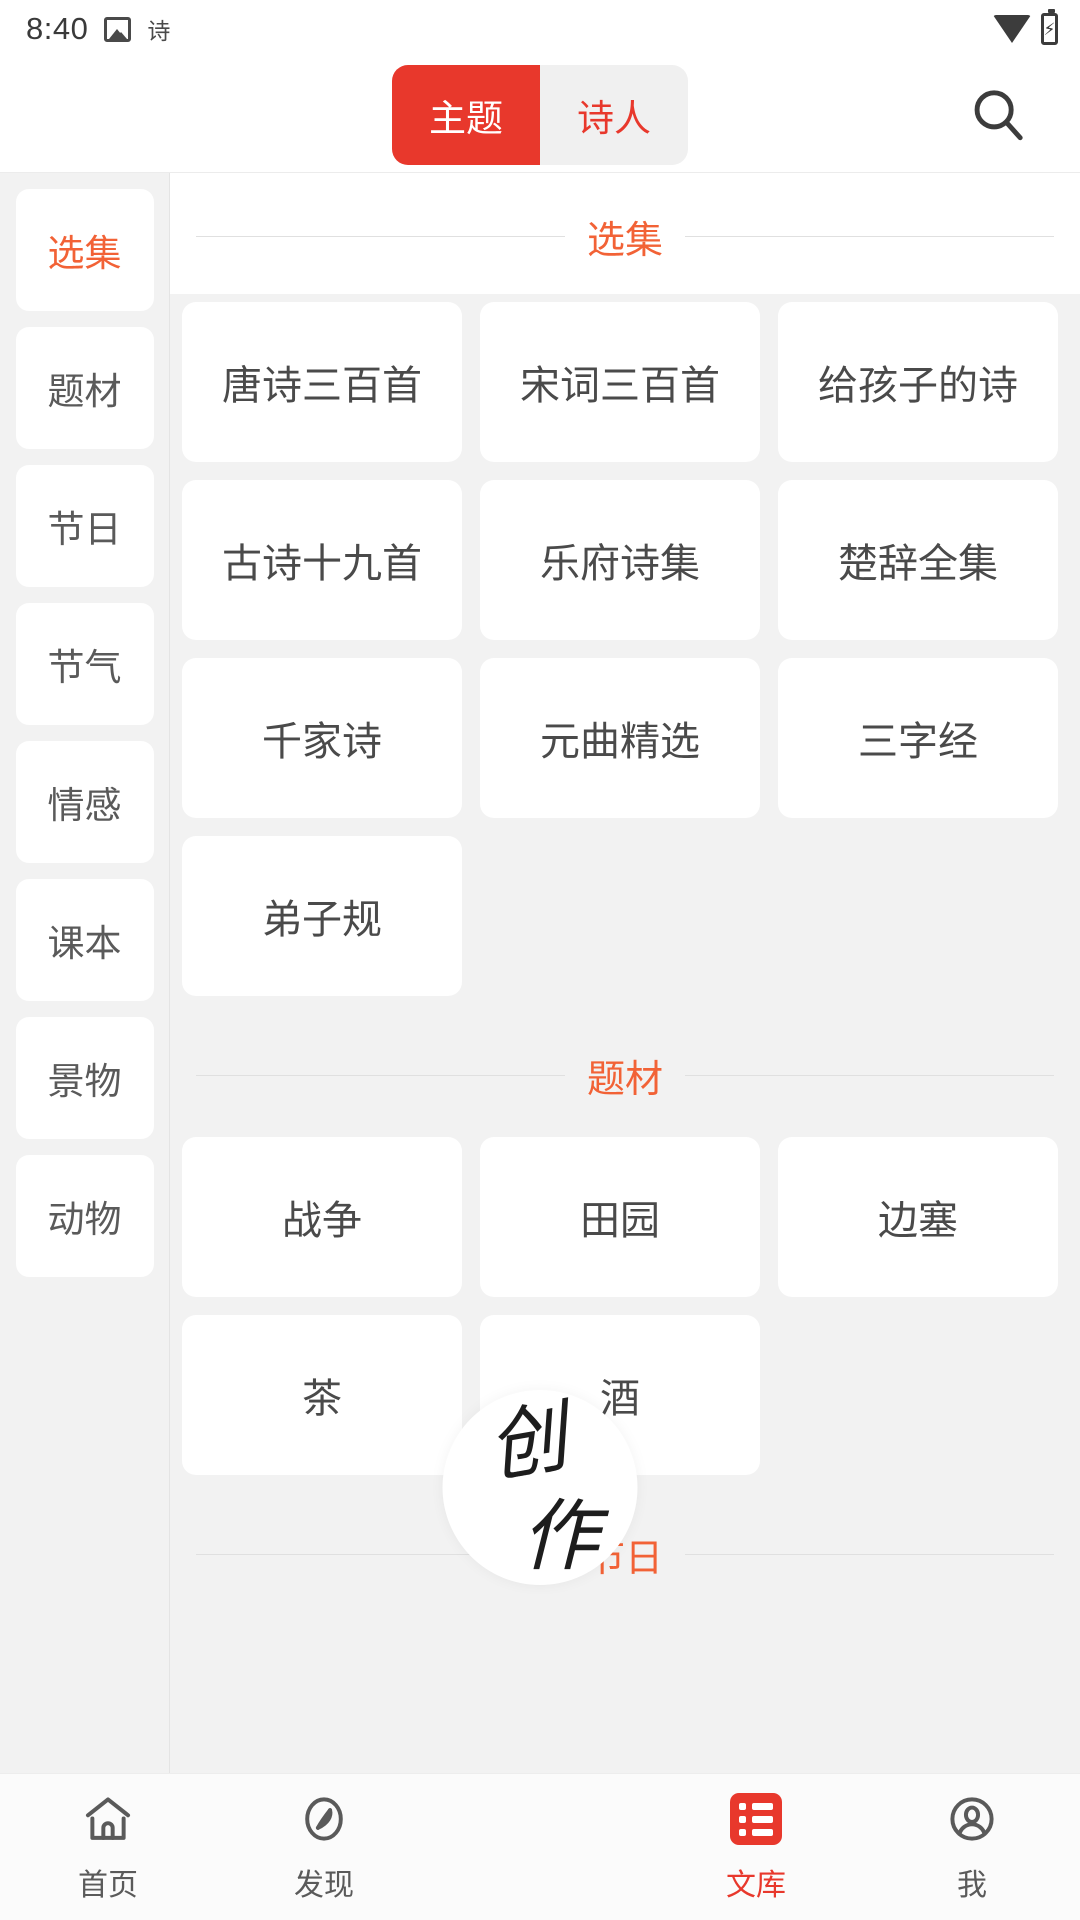 This screenshot has width=1080, height=1920. What do you see at coordinates (1012, 29) in the screenshot?
I see `wifi-icon` at bounding box center [1012, 29].